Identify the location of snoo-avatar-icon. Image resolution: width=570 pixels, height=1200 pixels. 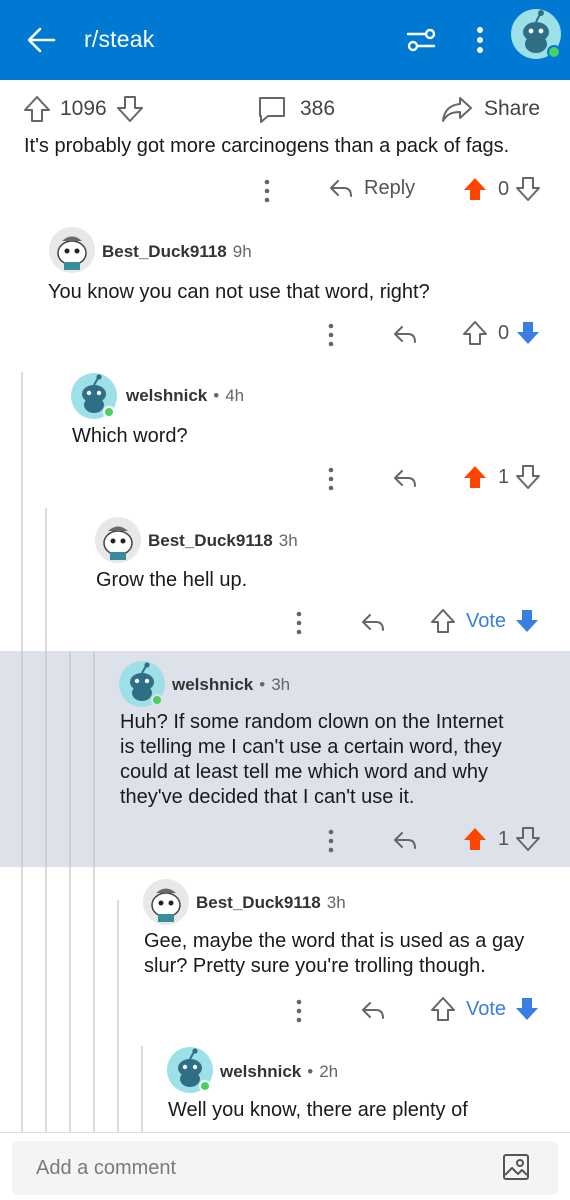
(536, 34).